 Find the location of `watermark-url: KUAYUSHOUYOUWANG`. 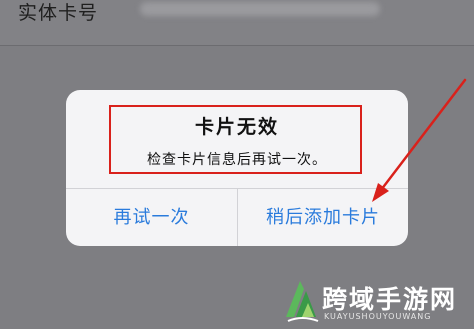

watermark-url: KUAYUSHOUYOUWANG is located at coordinates (378, 316).